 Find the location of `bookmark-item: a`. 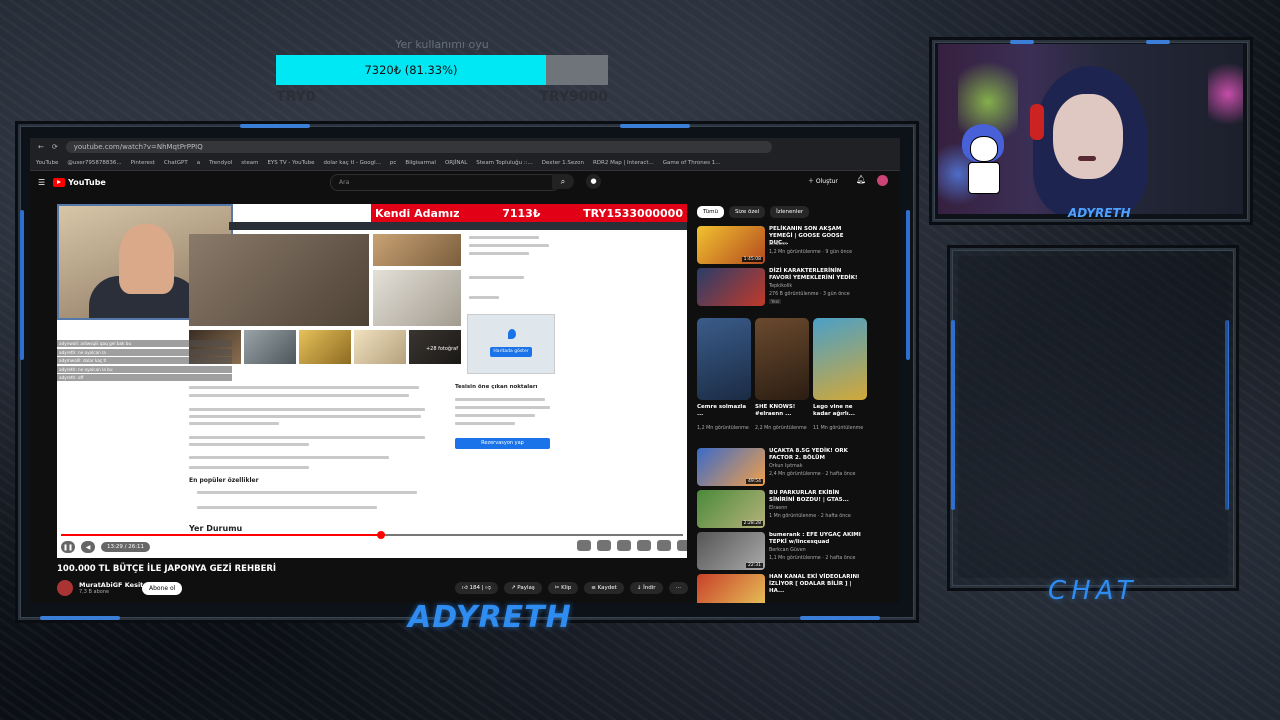

bookmark-item: a is located at coordinates (198, 163).